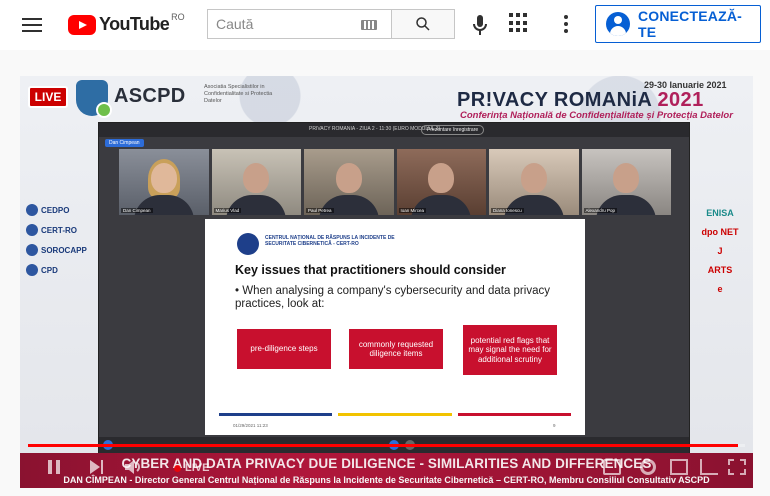 Image resolution: width=770 pixels, height=496 pixels. Describe the element at coordinates (737, 467) in the screenshot. I see `fullscreen-icon` at that location.